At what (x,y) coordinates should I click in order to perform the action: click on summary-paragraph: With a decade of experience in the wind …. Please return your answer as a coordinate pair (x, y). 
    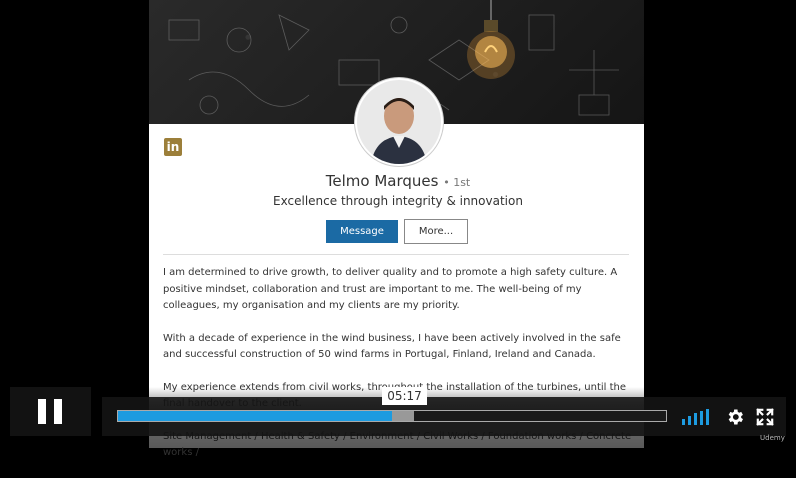
    Looking at the image, I should click on (392, 346).